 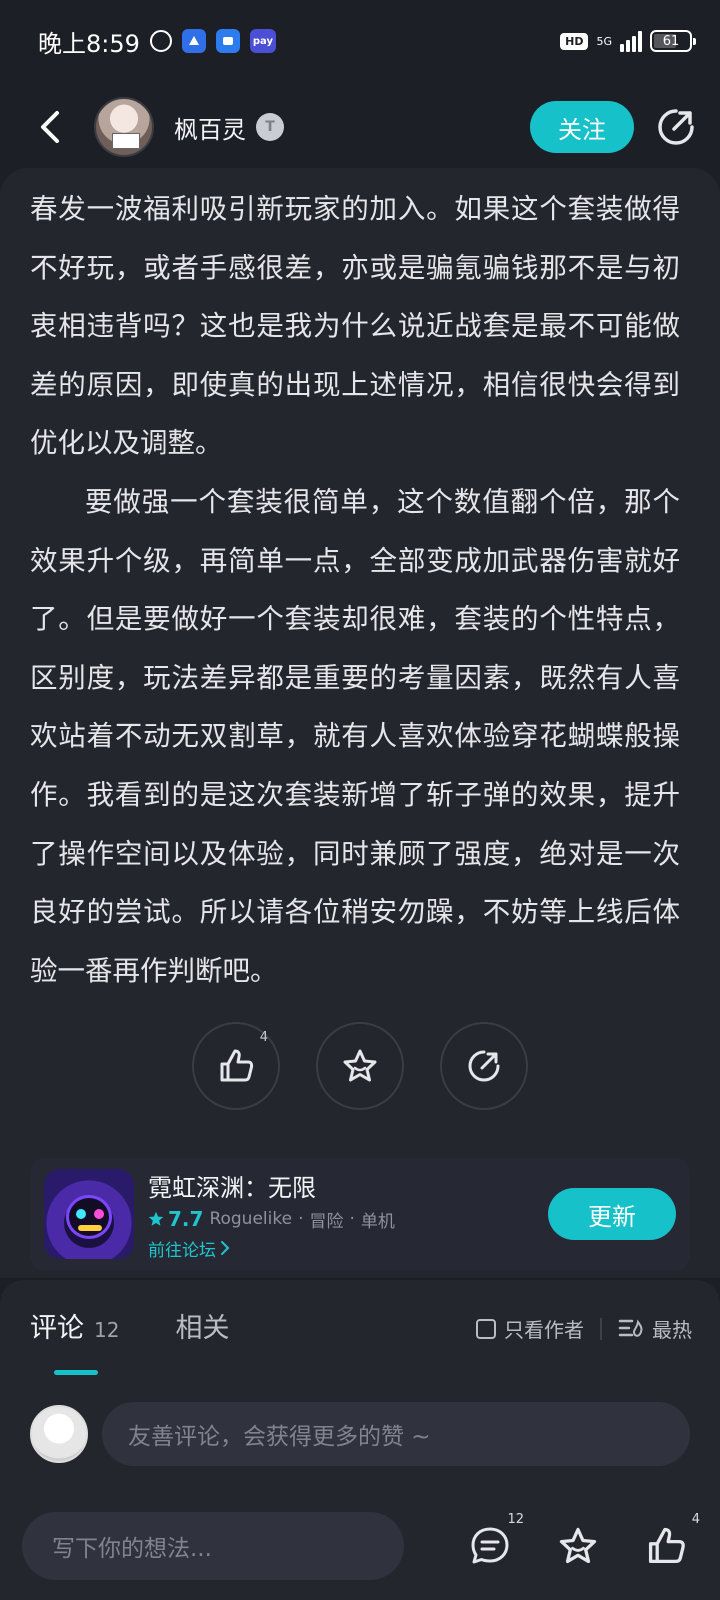 What do you see at coordinates (360, 41) in the screenshot?
I see `status-bar: 晚上8:59 pay HD 5G 61` at bounding box center [360, 41].